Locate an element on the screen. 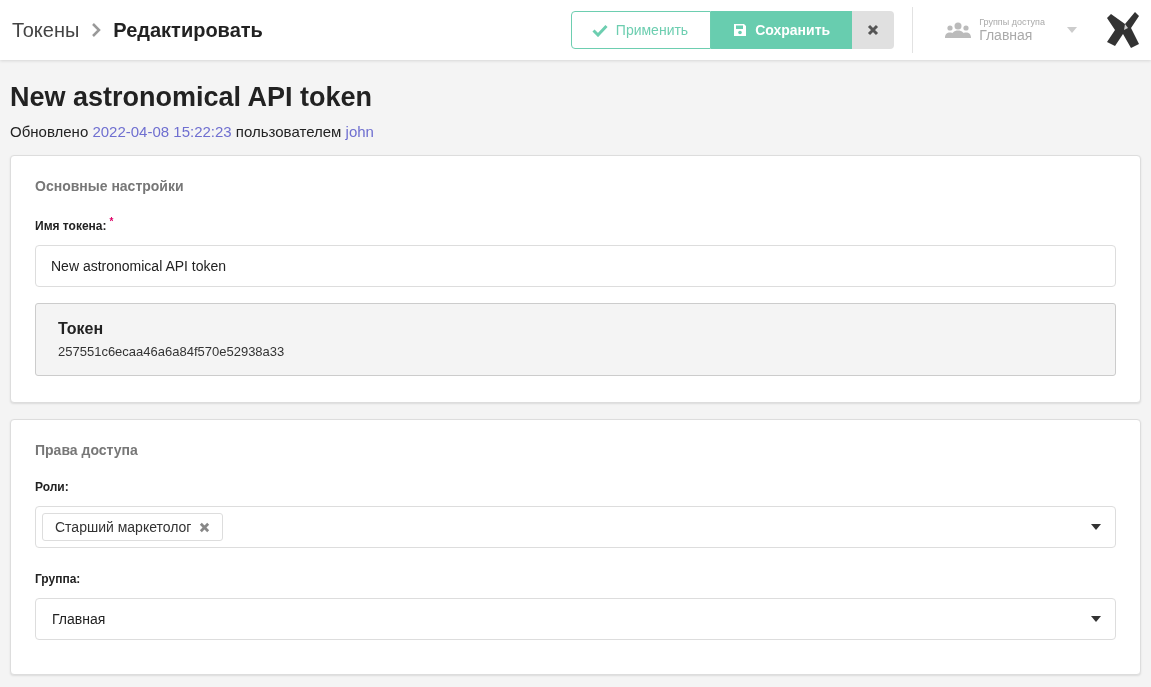 Image resolution: width=1151 pixels, height=687 pixels. updated-info: Обновлено 2022-04-08 15:22:23 пользователем john is located at coordinates (192, 131).